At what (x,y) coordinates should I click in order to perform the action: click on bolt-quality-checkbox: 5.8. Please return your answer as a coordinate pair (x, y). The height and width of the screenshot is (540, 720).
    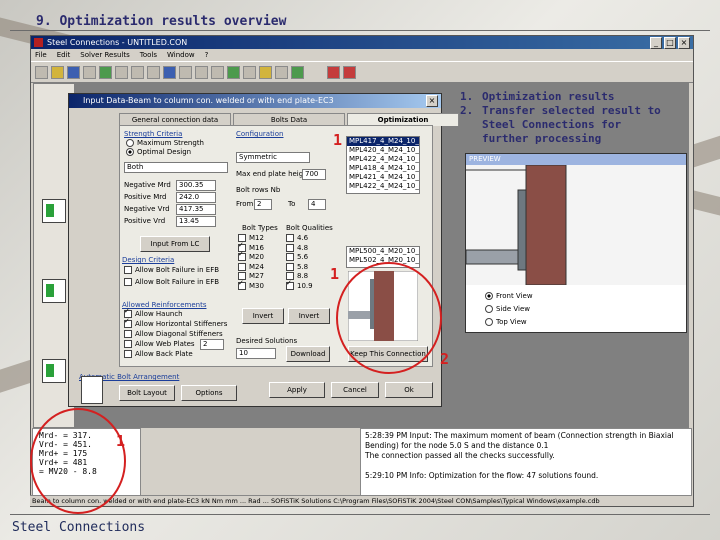
    Looking at the image, I should click on (299, 267).